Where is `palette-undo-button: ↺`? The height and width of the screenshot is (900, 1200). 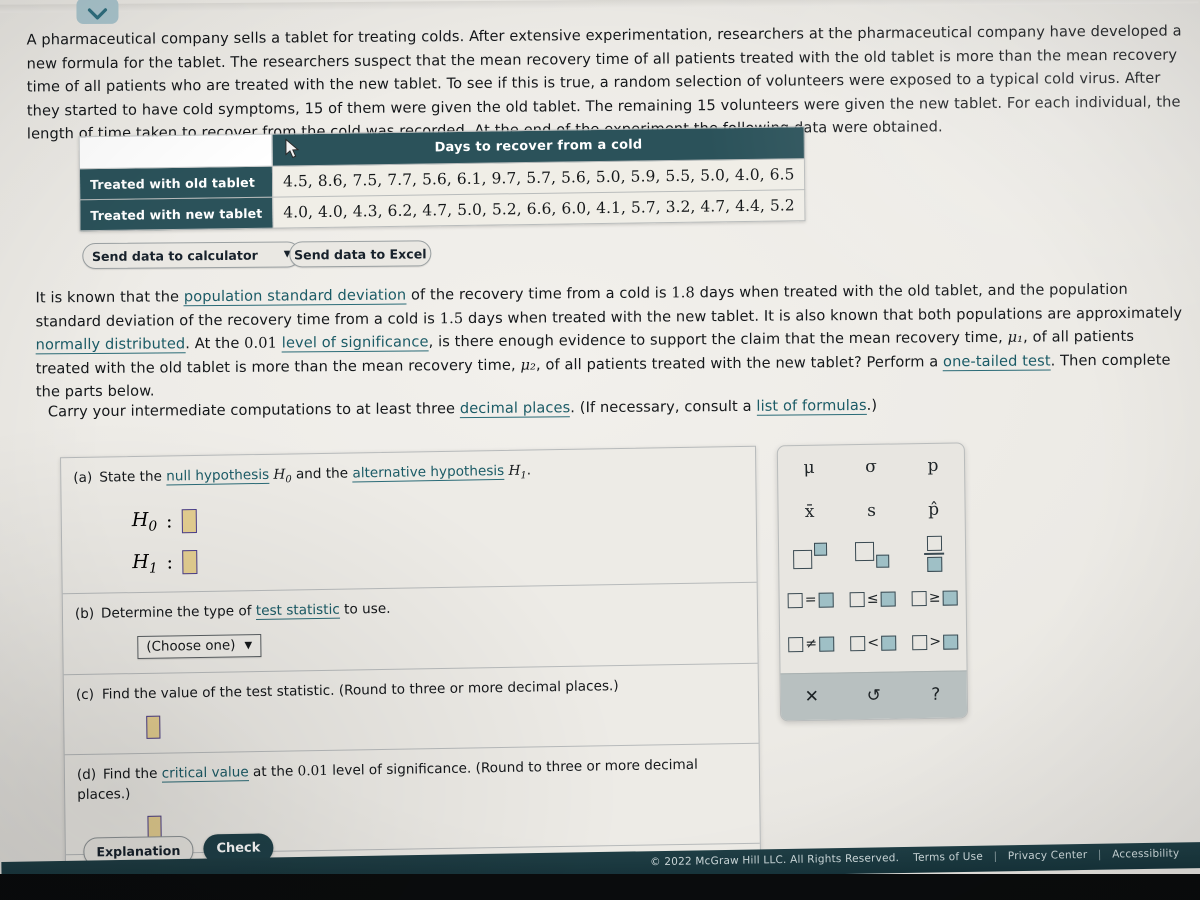
palette-undo-button: ↺ is located at coordinates (874, 695).